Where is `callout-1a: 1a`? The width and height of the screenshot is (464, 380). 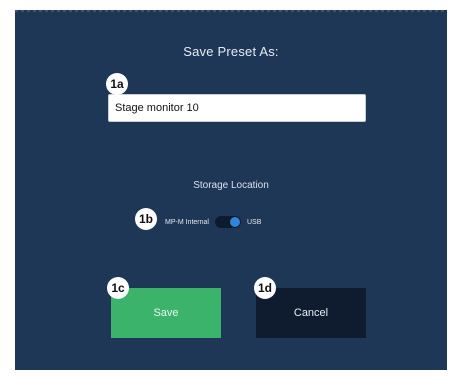 callout-1a: 1a is located at coordinates (117, 84).